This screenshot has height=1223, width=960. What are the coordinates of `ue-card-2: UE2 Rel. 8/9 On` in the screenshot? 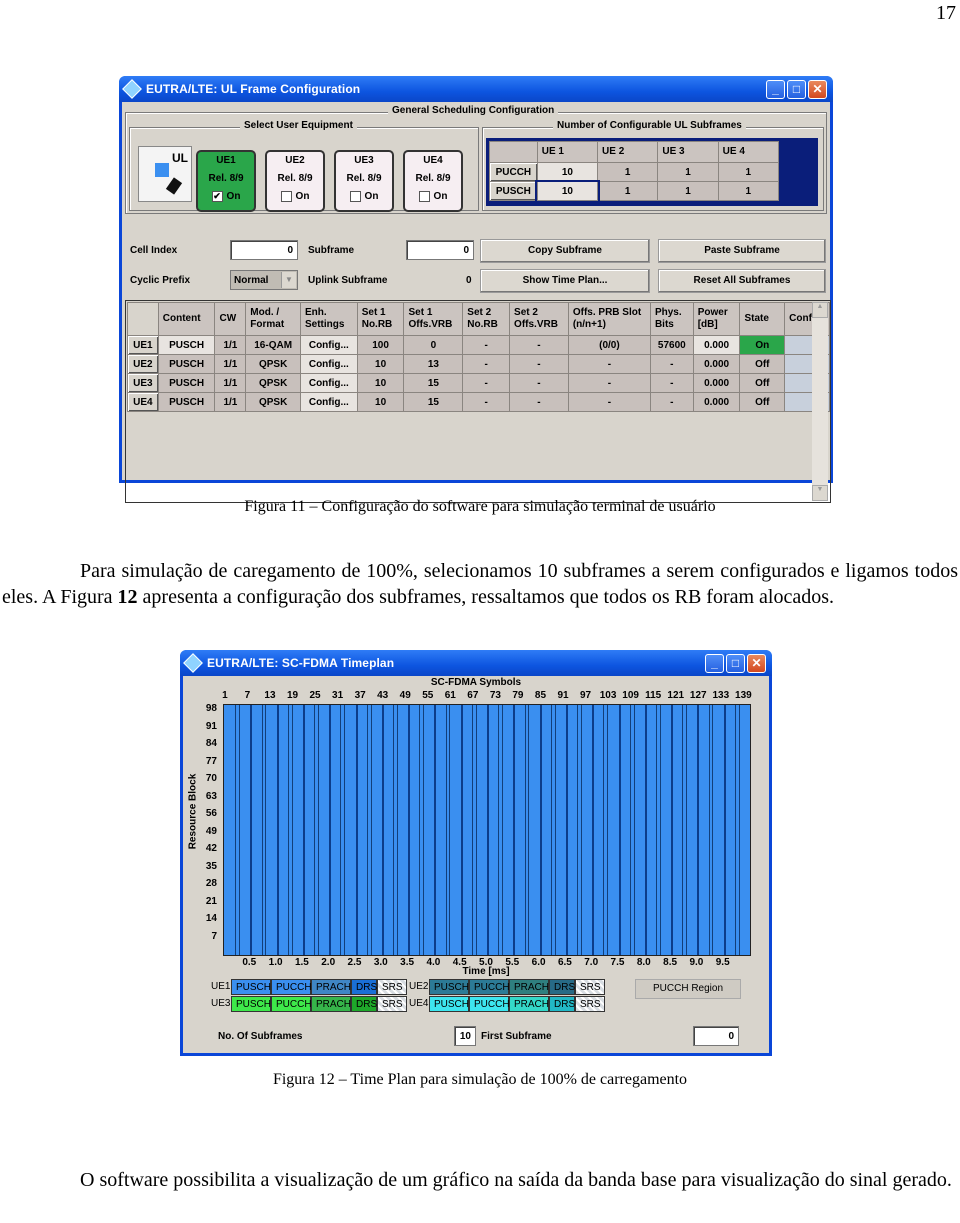 It's located at (295, 181).